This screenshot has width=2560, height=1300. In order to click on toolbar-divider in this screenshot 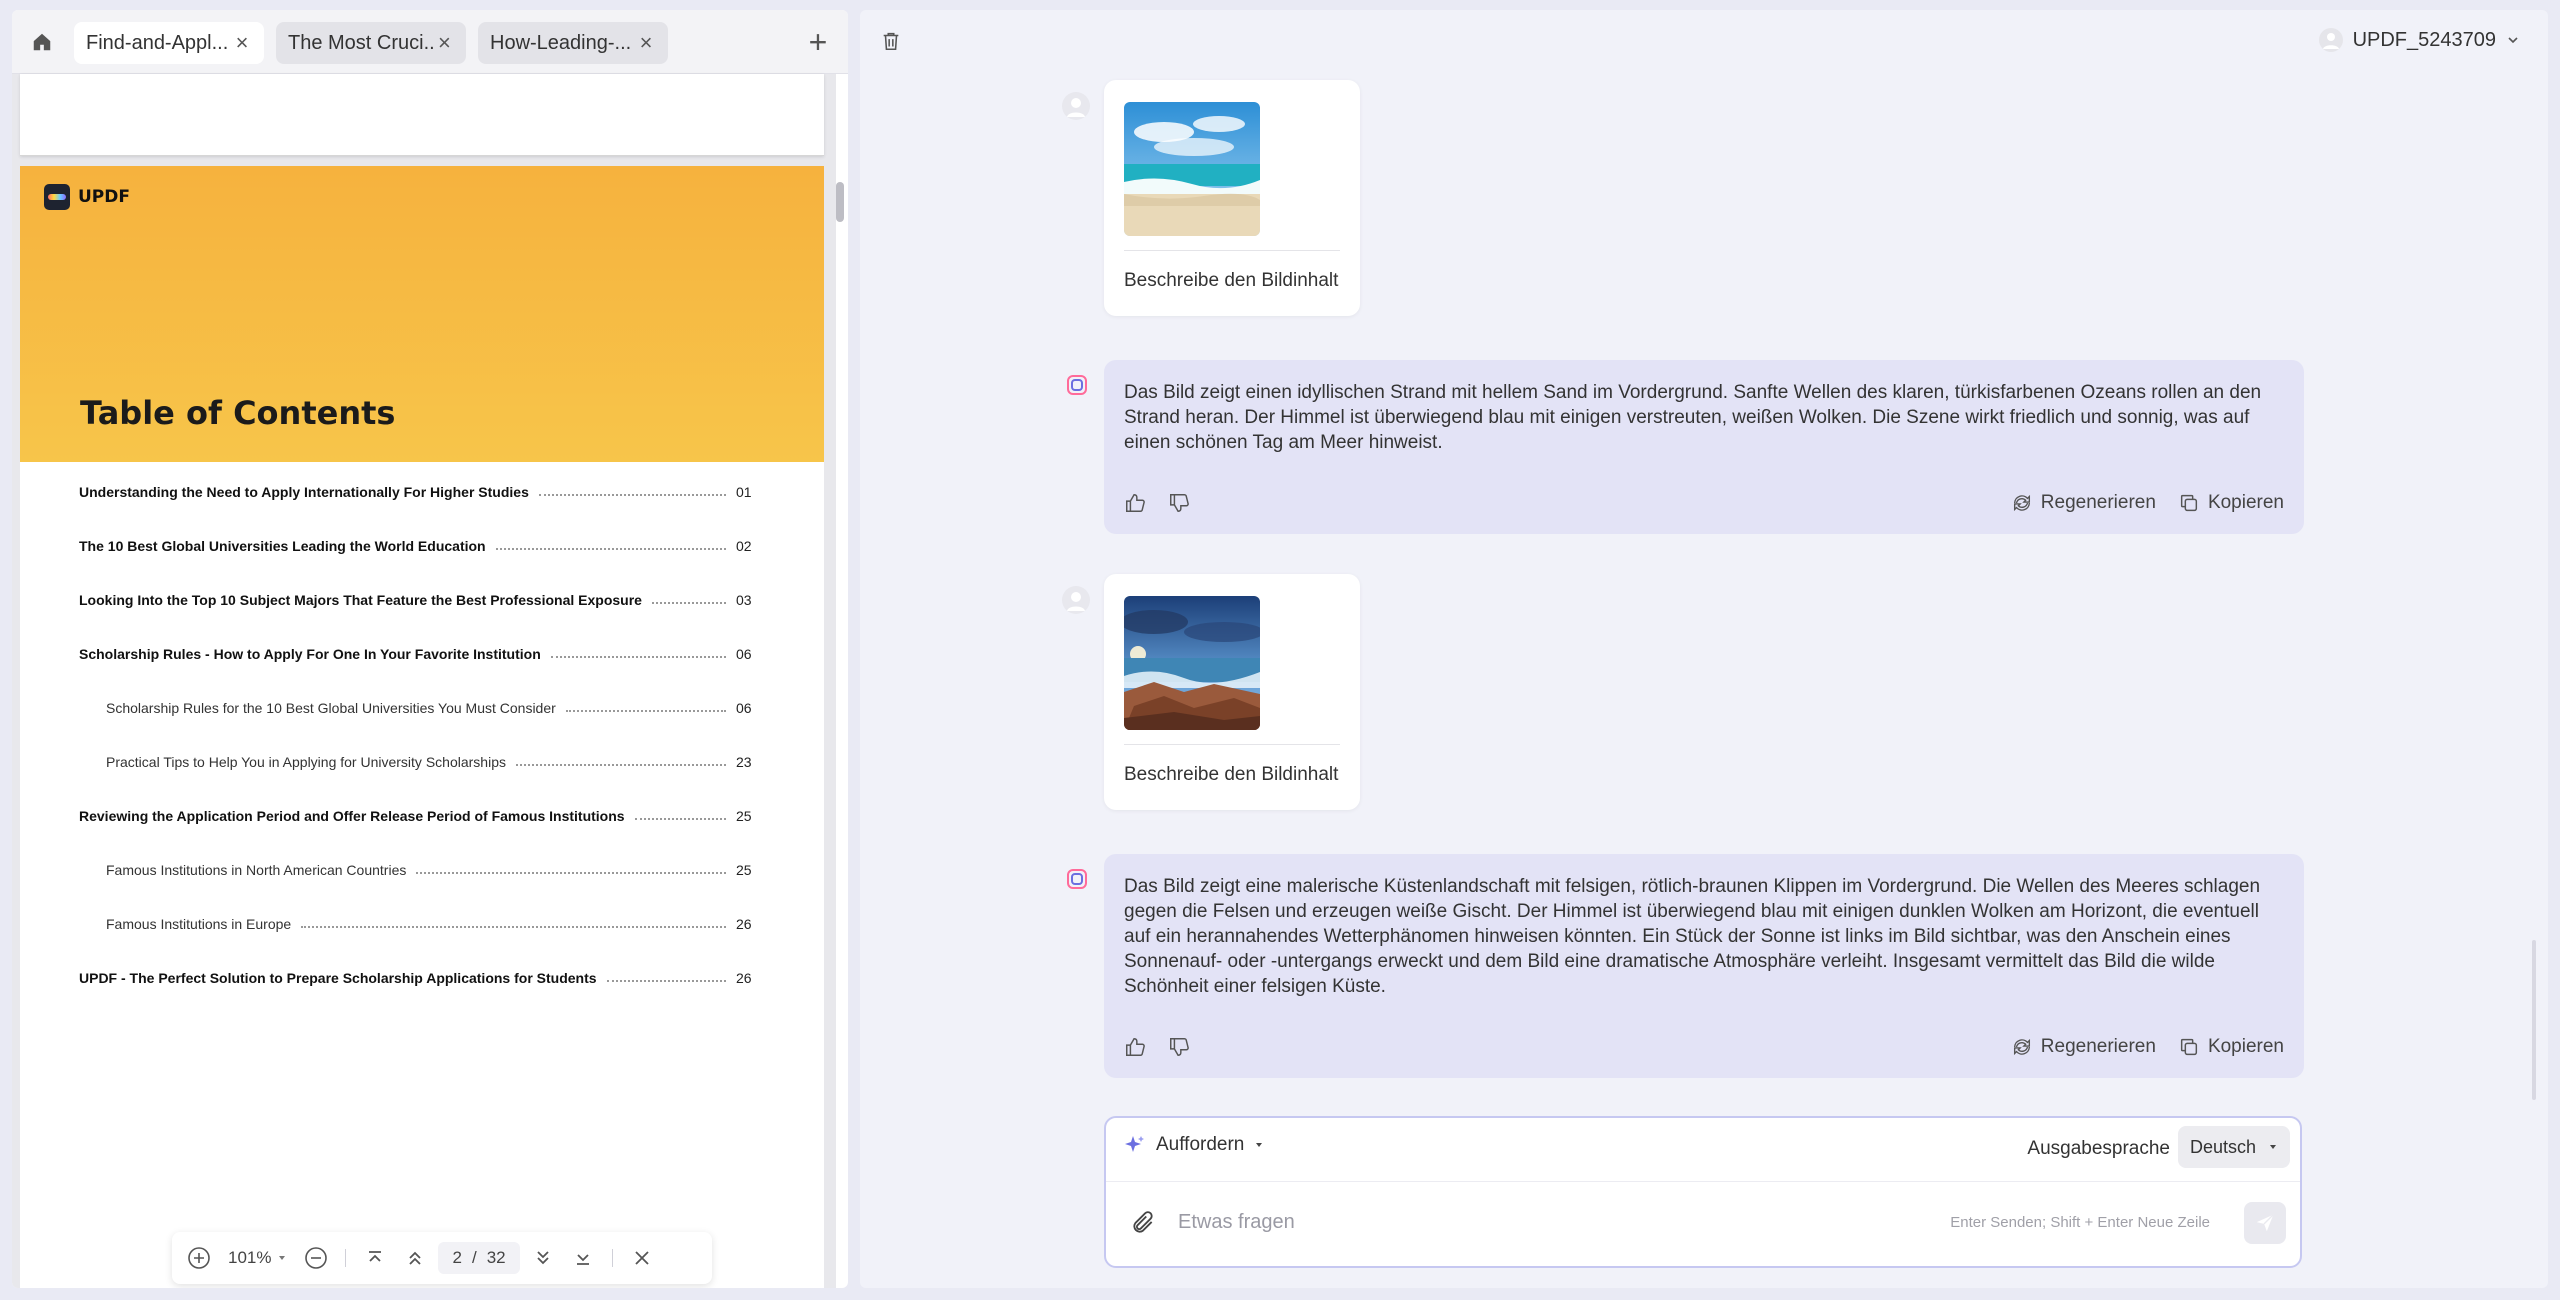, I will do `click(612, 1258)`.